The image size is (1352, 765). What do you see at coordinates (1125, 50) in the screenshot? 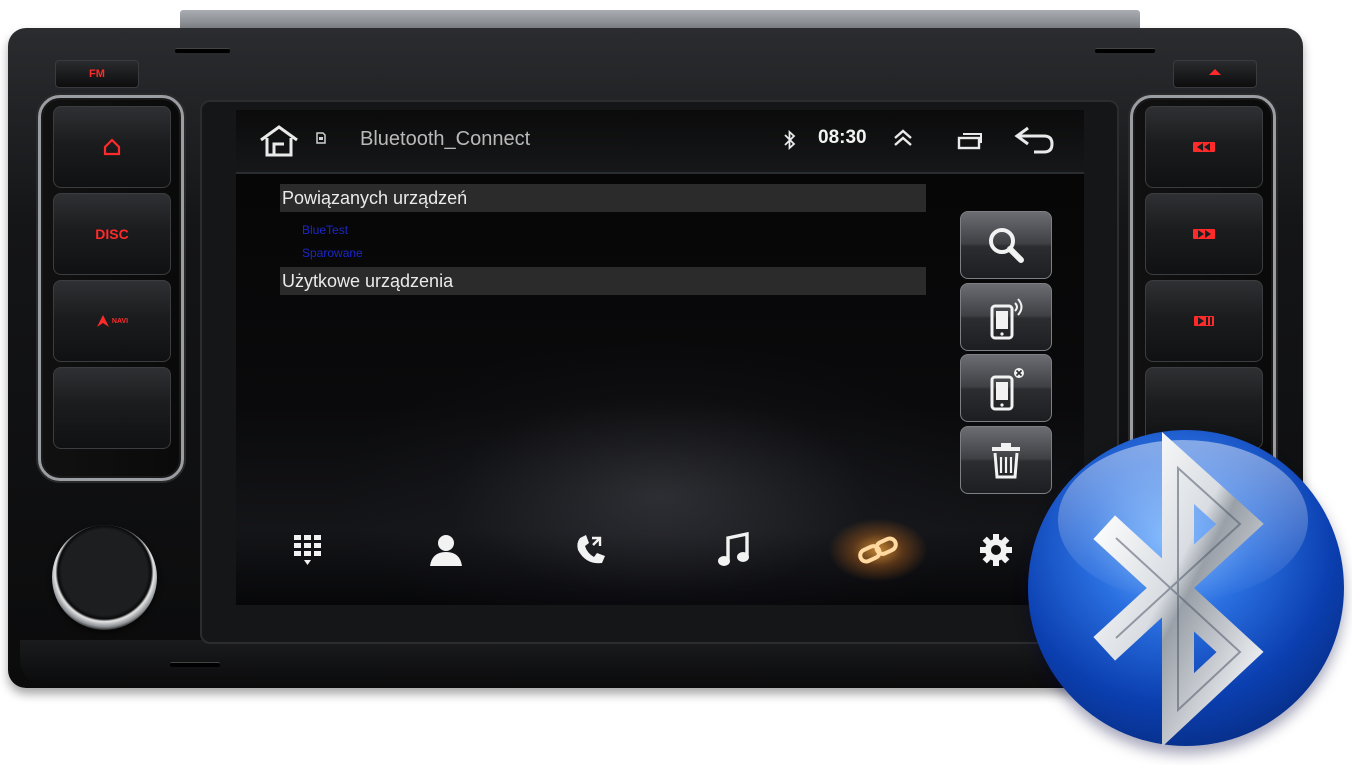
I see `disc-slot-right` at bounding box center [1125, 50].